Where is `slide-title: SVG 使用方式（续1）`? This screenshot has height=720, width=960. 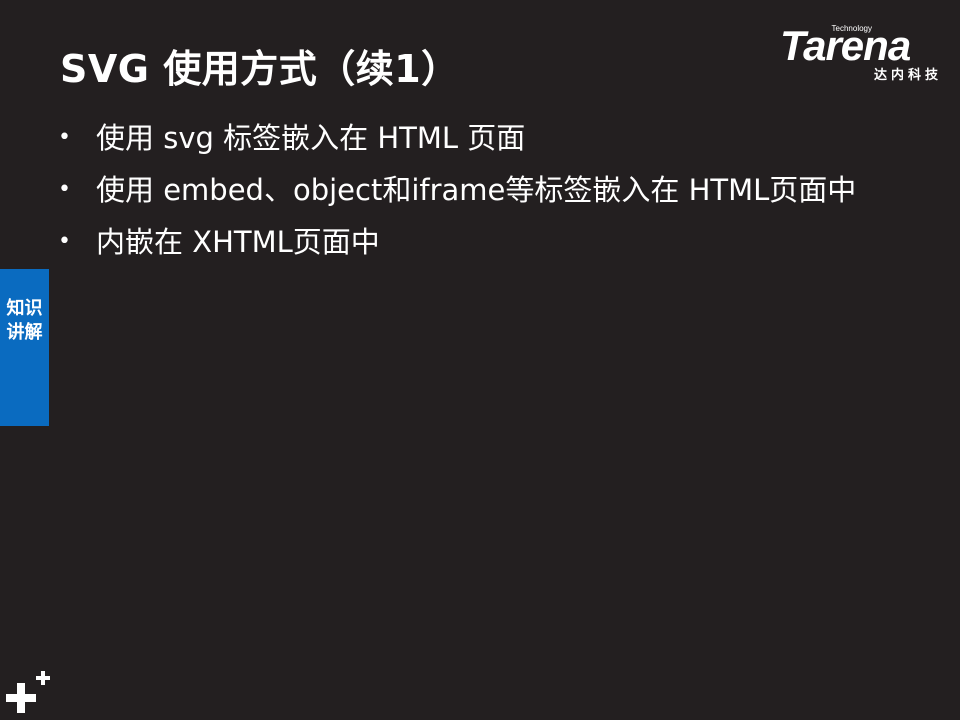
slide-title: SVG 使用方式（续1） is located at coordinates (260, 69).